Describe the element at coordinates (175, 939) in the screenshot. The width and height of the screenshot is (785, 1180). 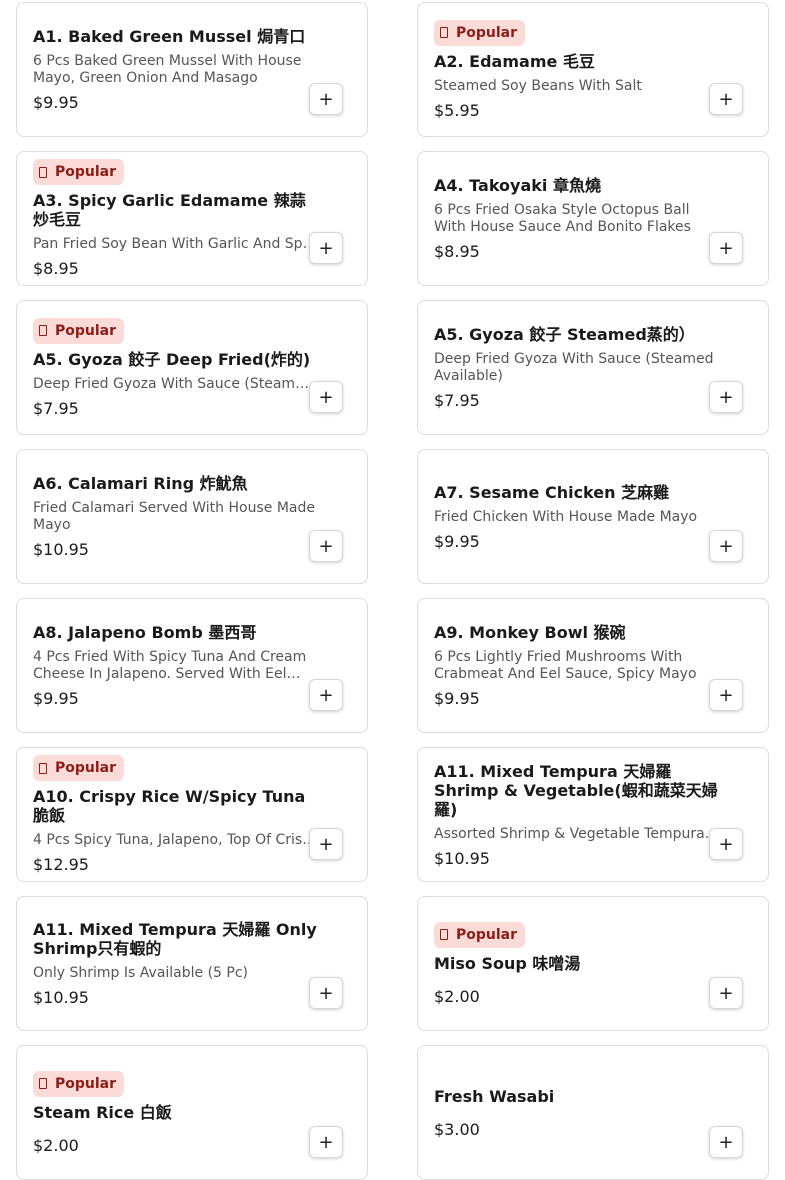
I see `menu-item-name: A11. Mixed Tempura 天婦羅 Only Shrimp只有蝦的` at that location.